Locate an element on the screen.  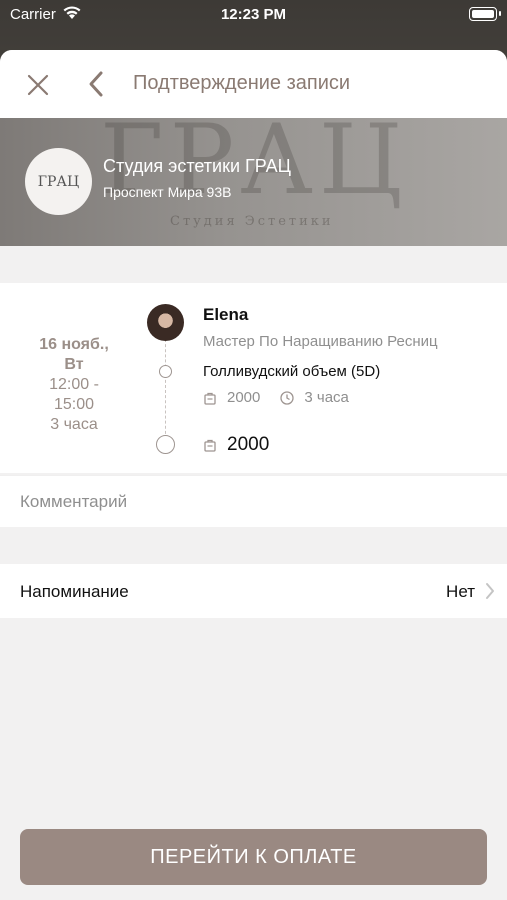
total-price-value: 2000 is located at coordinates (248, 444).